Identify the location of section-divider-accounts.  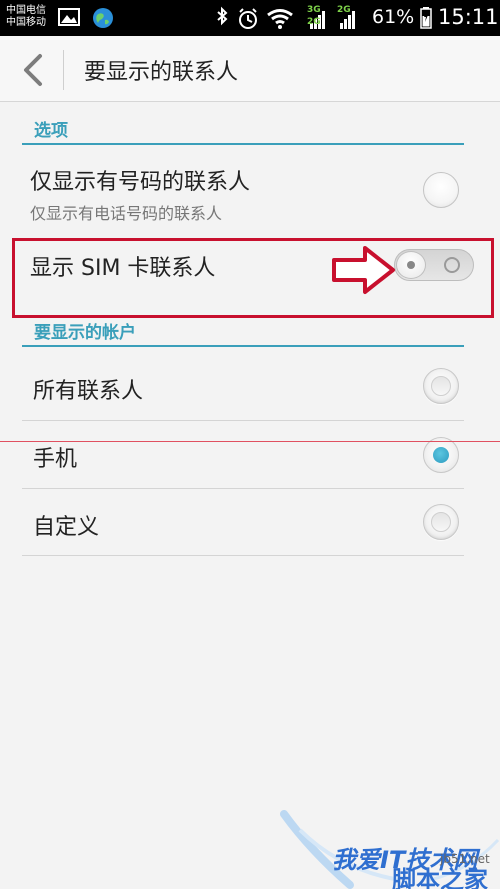
(243, 346).